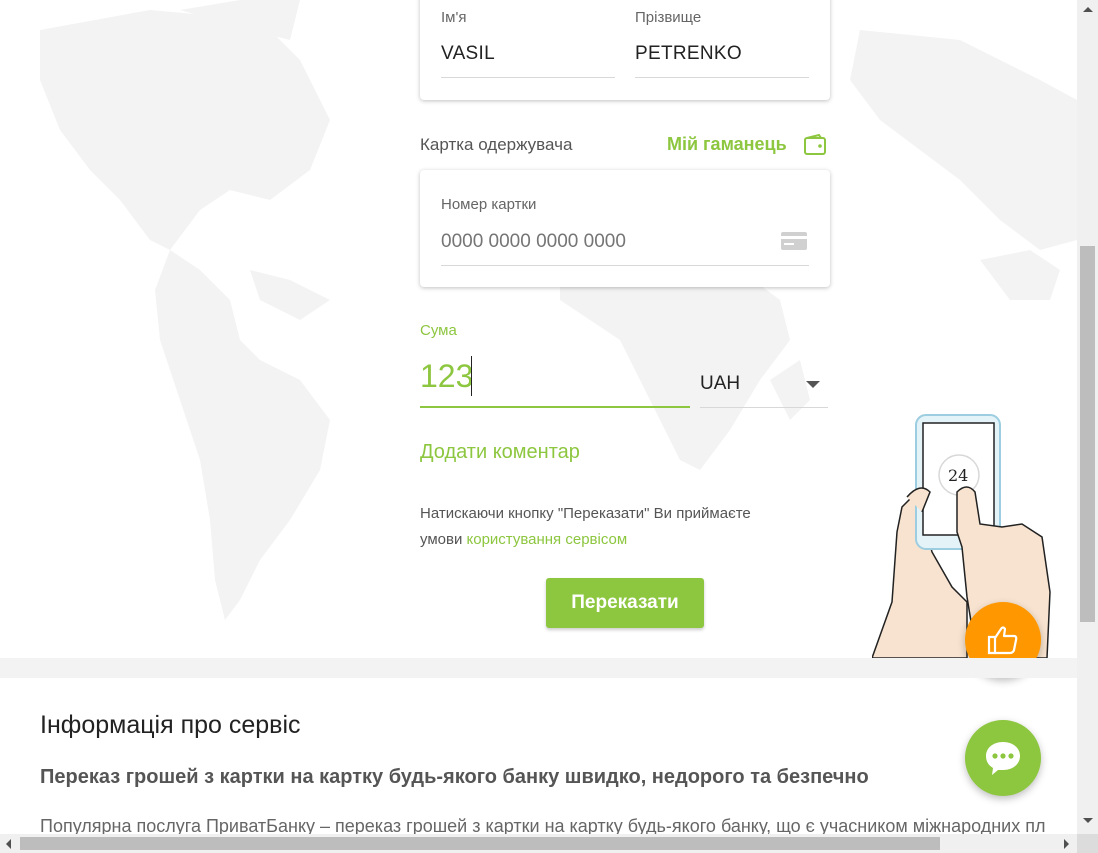  Describe the element at coordinates (625, 50) in the screenshot. I see `name-card: Ім'я VASIL Прізвище PETRENKO` at that location.